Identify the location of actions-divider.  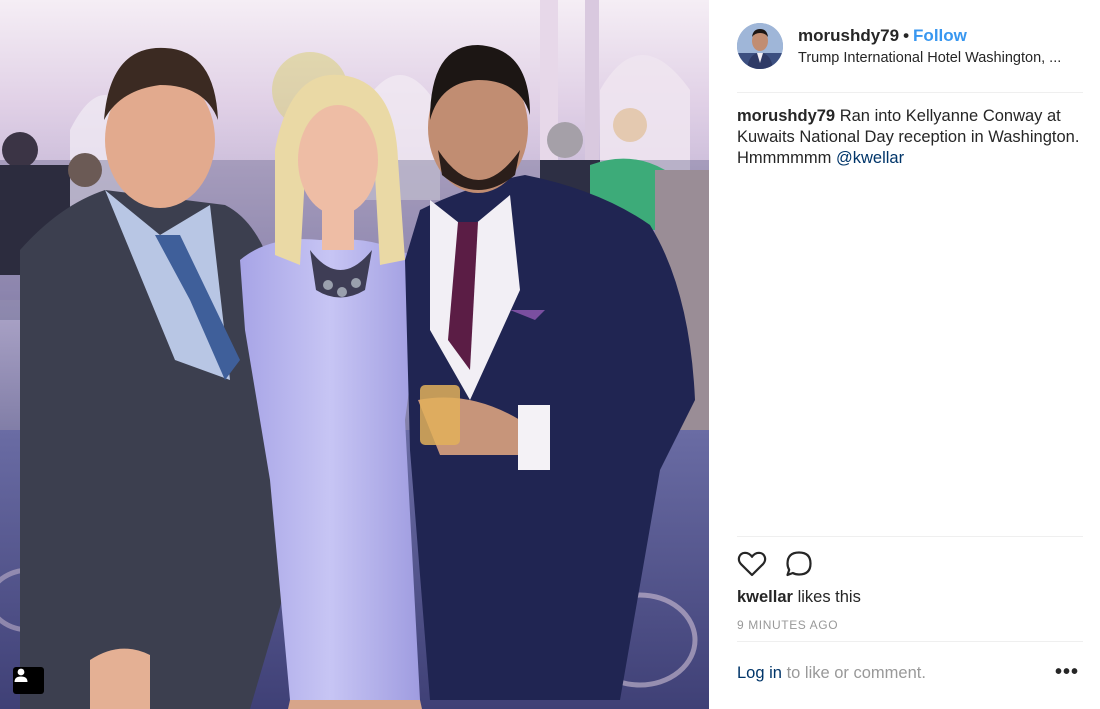
(910, 536).